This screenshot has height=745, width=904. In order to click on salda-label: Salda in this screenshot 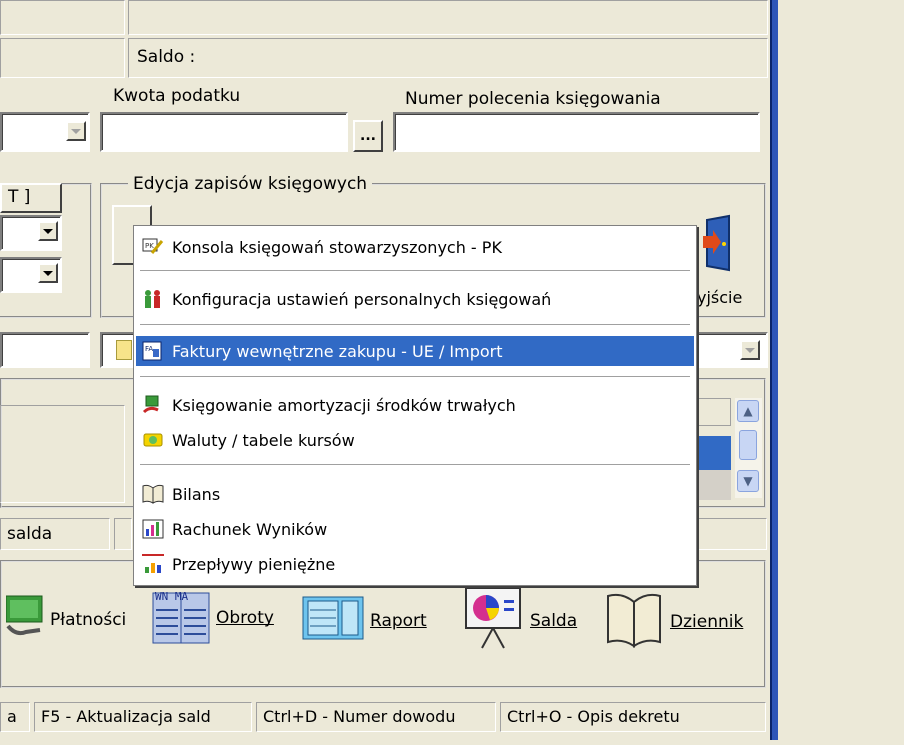, I will do `click(554, 620)`.